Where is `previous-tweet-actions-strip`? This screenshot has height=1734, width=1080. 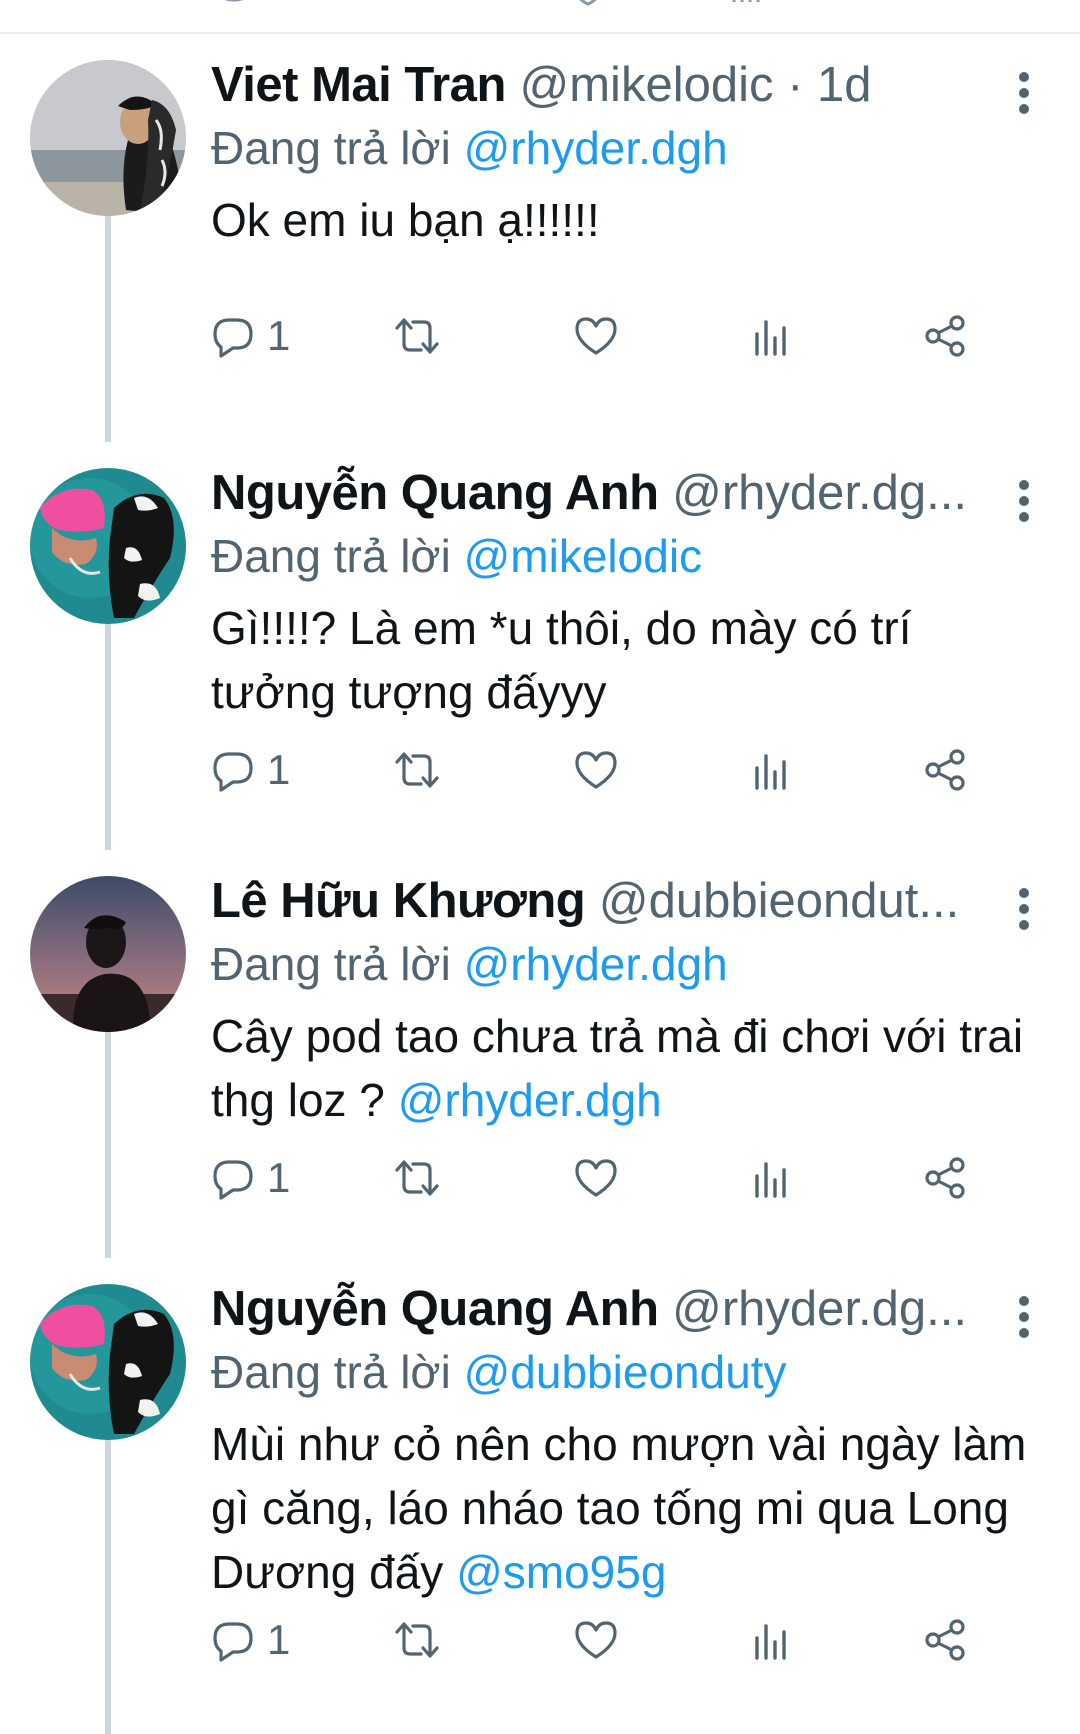 previous-tweet-actions-strip is located at coordinates (540, 17).